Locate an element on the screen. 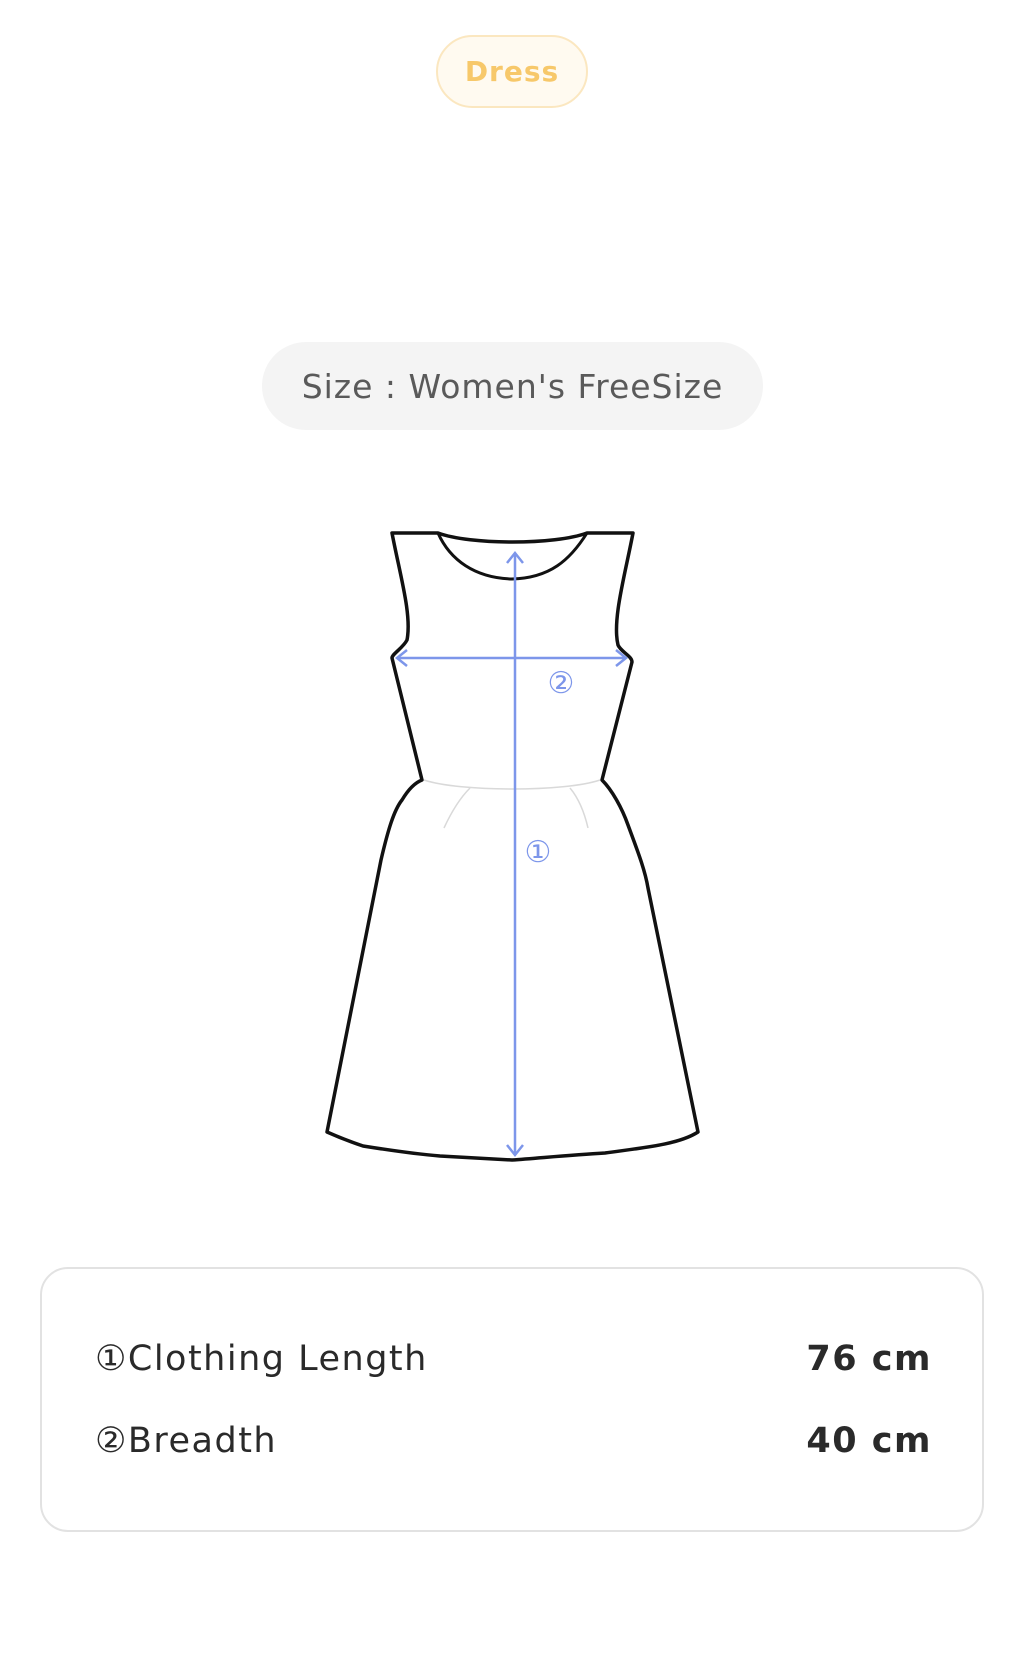  measurement-name: ①Clothing Length is located at coordinates (261, 1359).